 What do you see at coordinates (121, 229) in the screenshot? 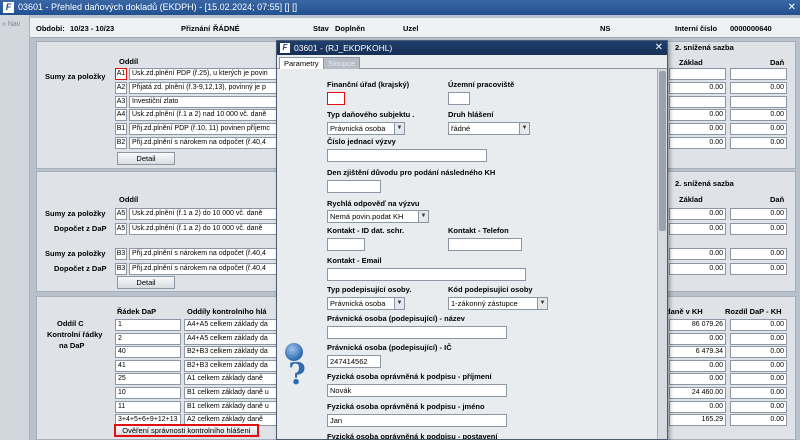
I see `row-code: A5` at bounding box center [121, 229].